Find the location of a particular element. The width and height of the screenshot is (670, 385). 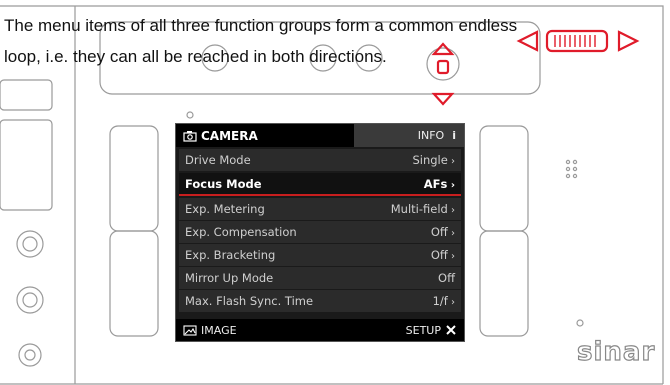

menu-item-drive-mode: Drive Mode Single is located at coordinates (320, 160).